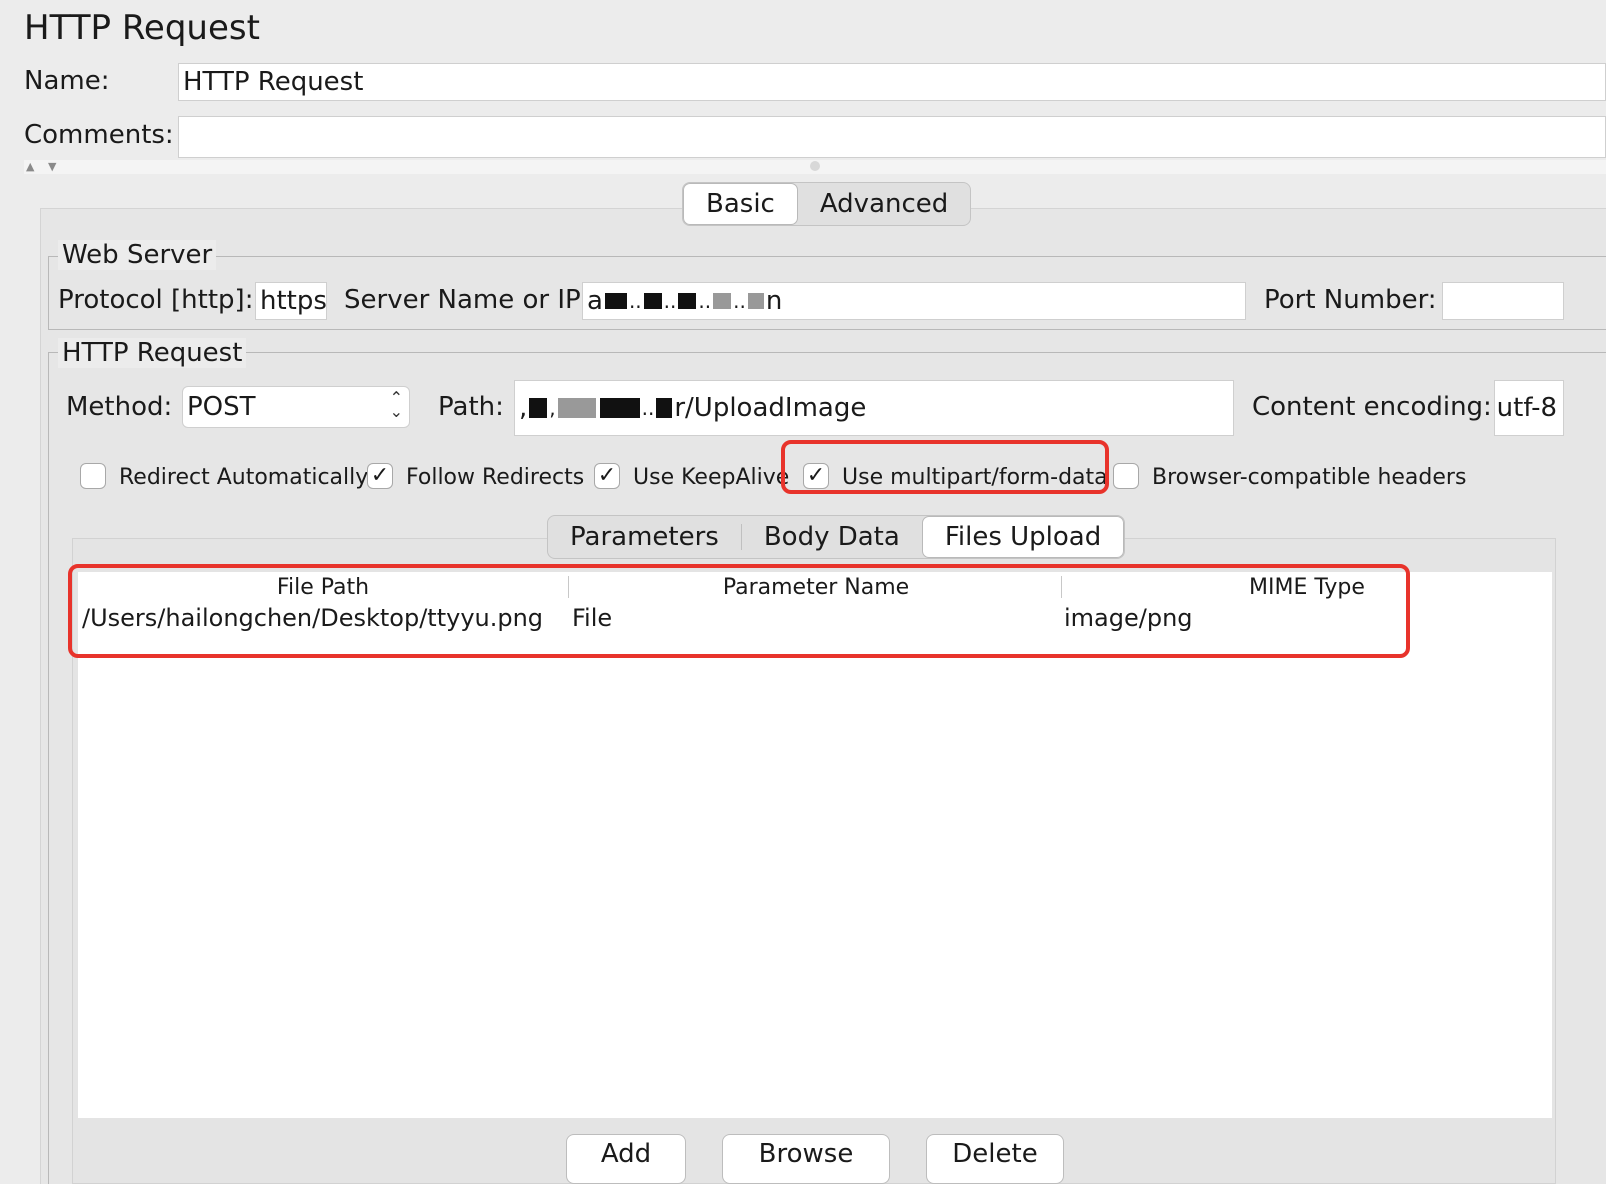  Describe the element at coordinates (644, 537) in the screenshot. I see `tab-parameters: Parameters` at that location.